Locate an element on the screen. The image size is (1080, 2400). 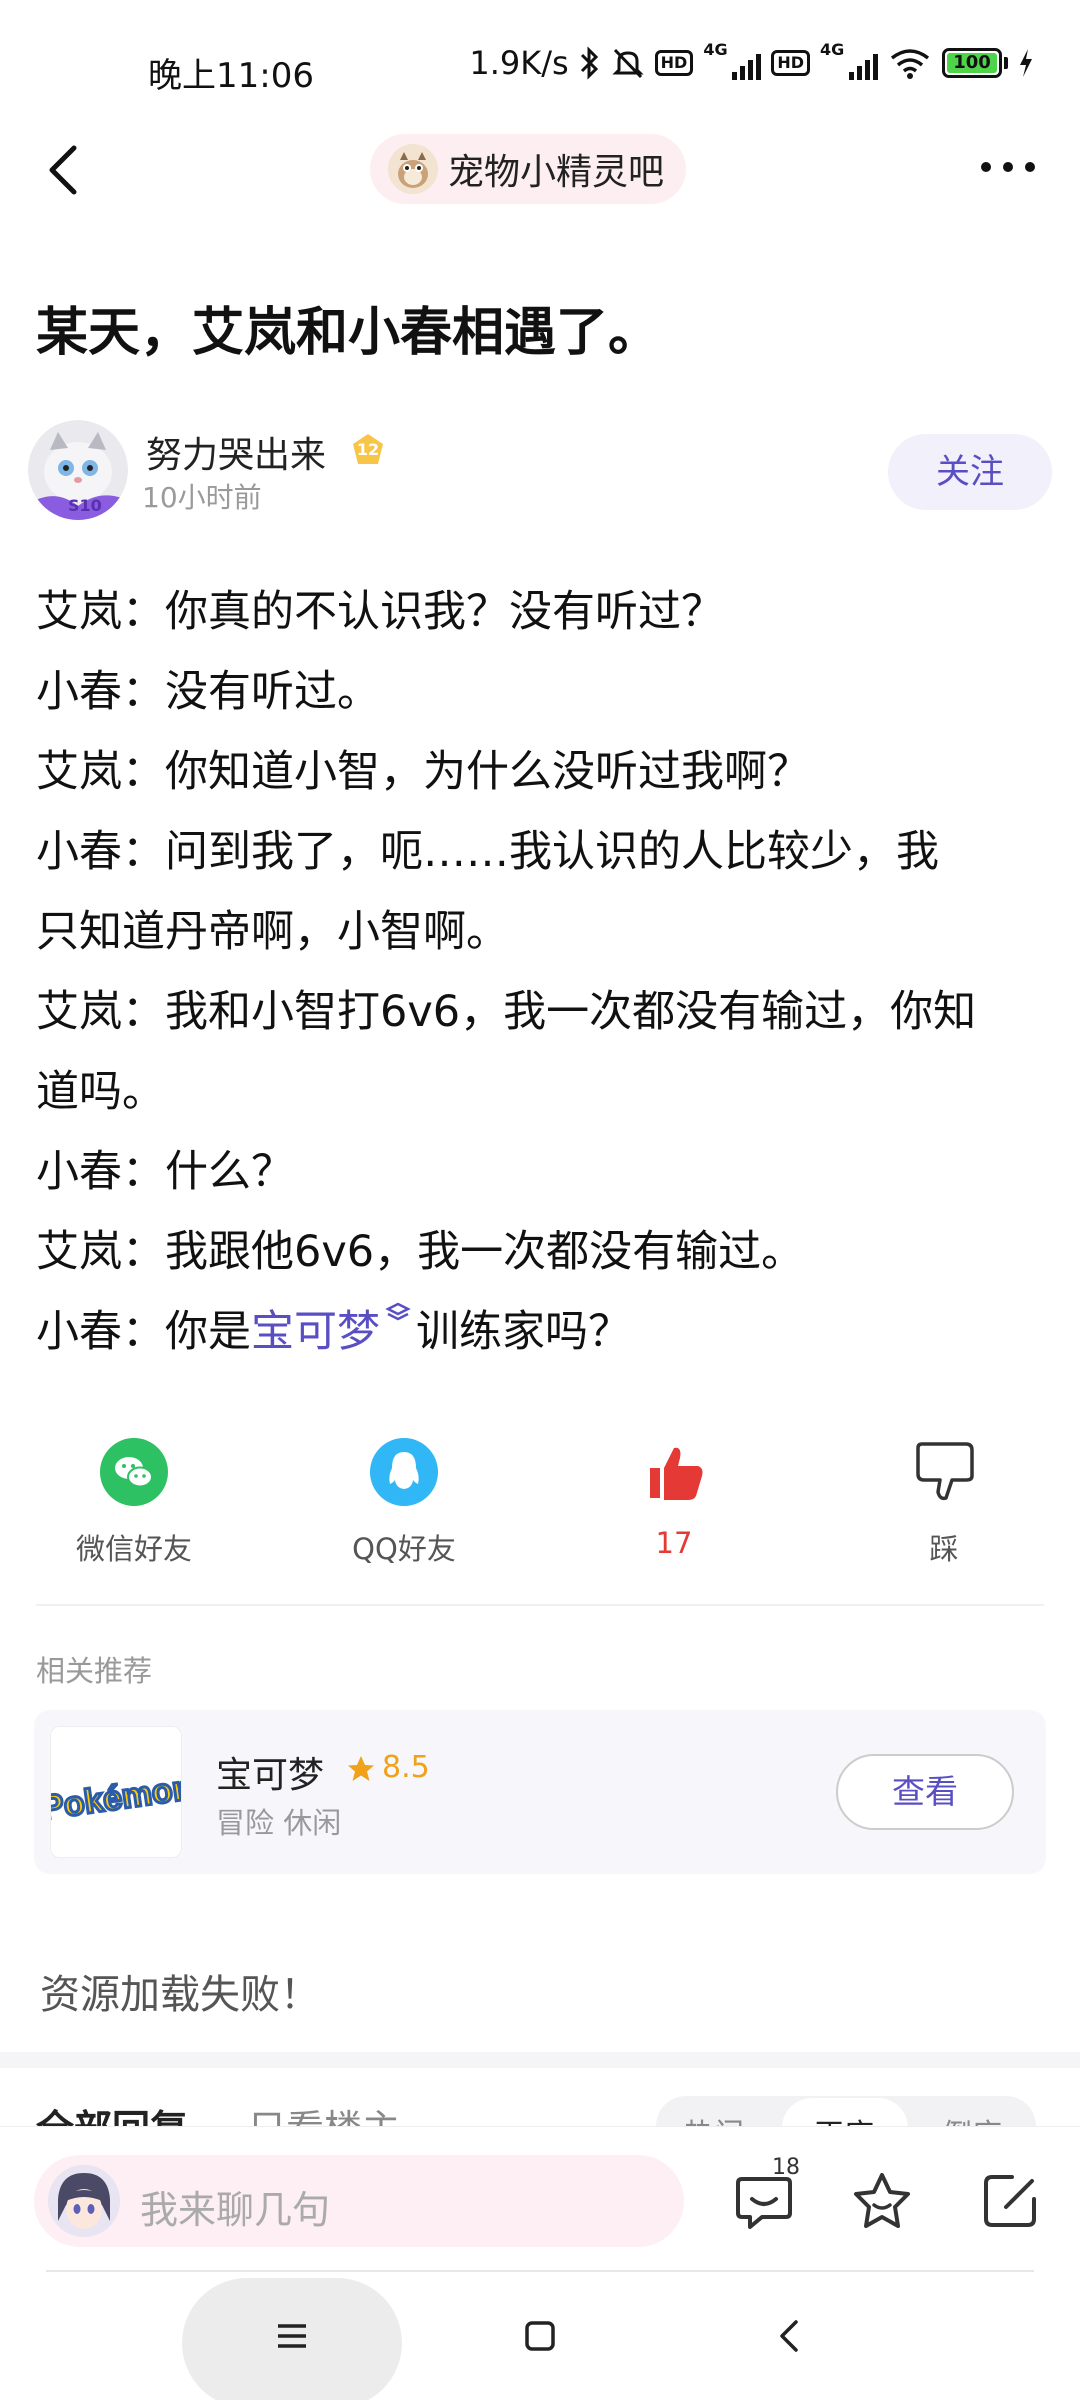
qq-icon is located at coordinates (404, 1472).